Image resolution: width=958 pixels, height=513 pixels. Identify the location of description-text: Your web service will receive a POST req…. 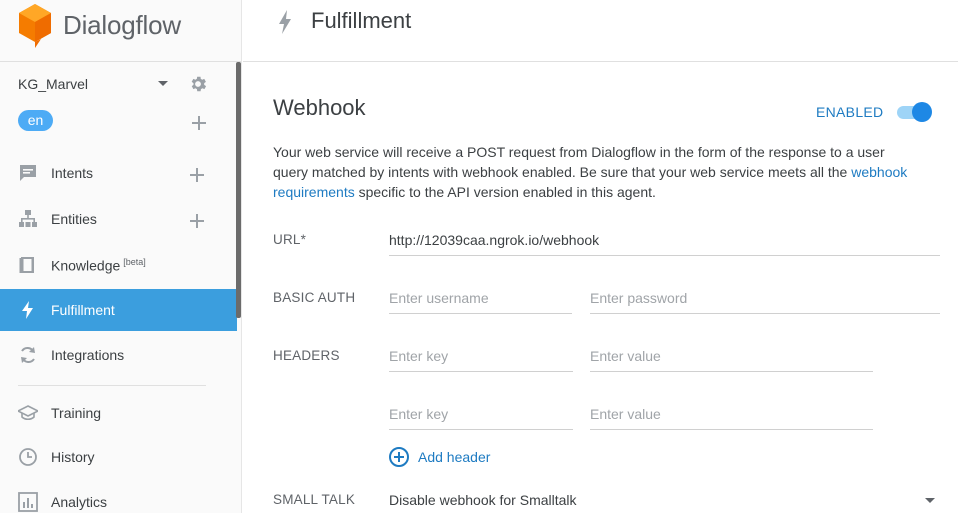
(579, 162).